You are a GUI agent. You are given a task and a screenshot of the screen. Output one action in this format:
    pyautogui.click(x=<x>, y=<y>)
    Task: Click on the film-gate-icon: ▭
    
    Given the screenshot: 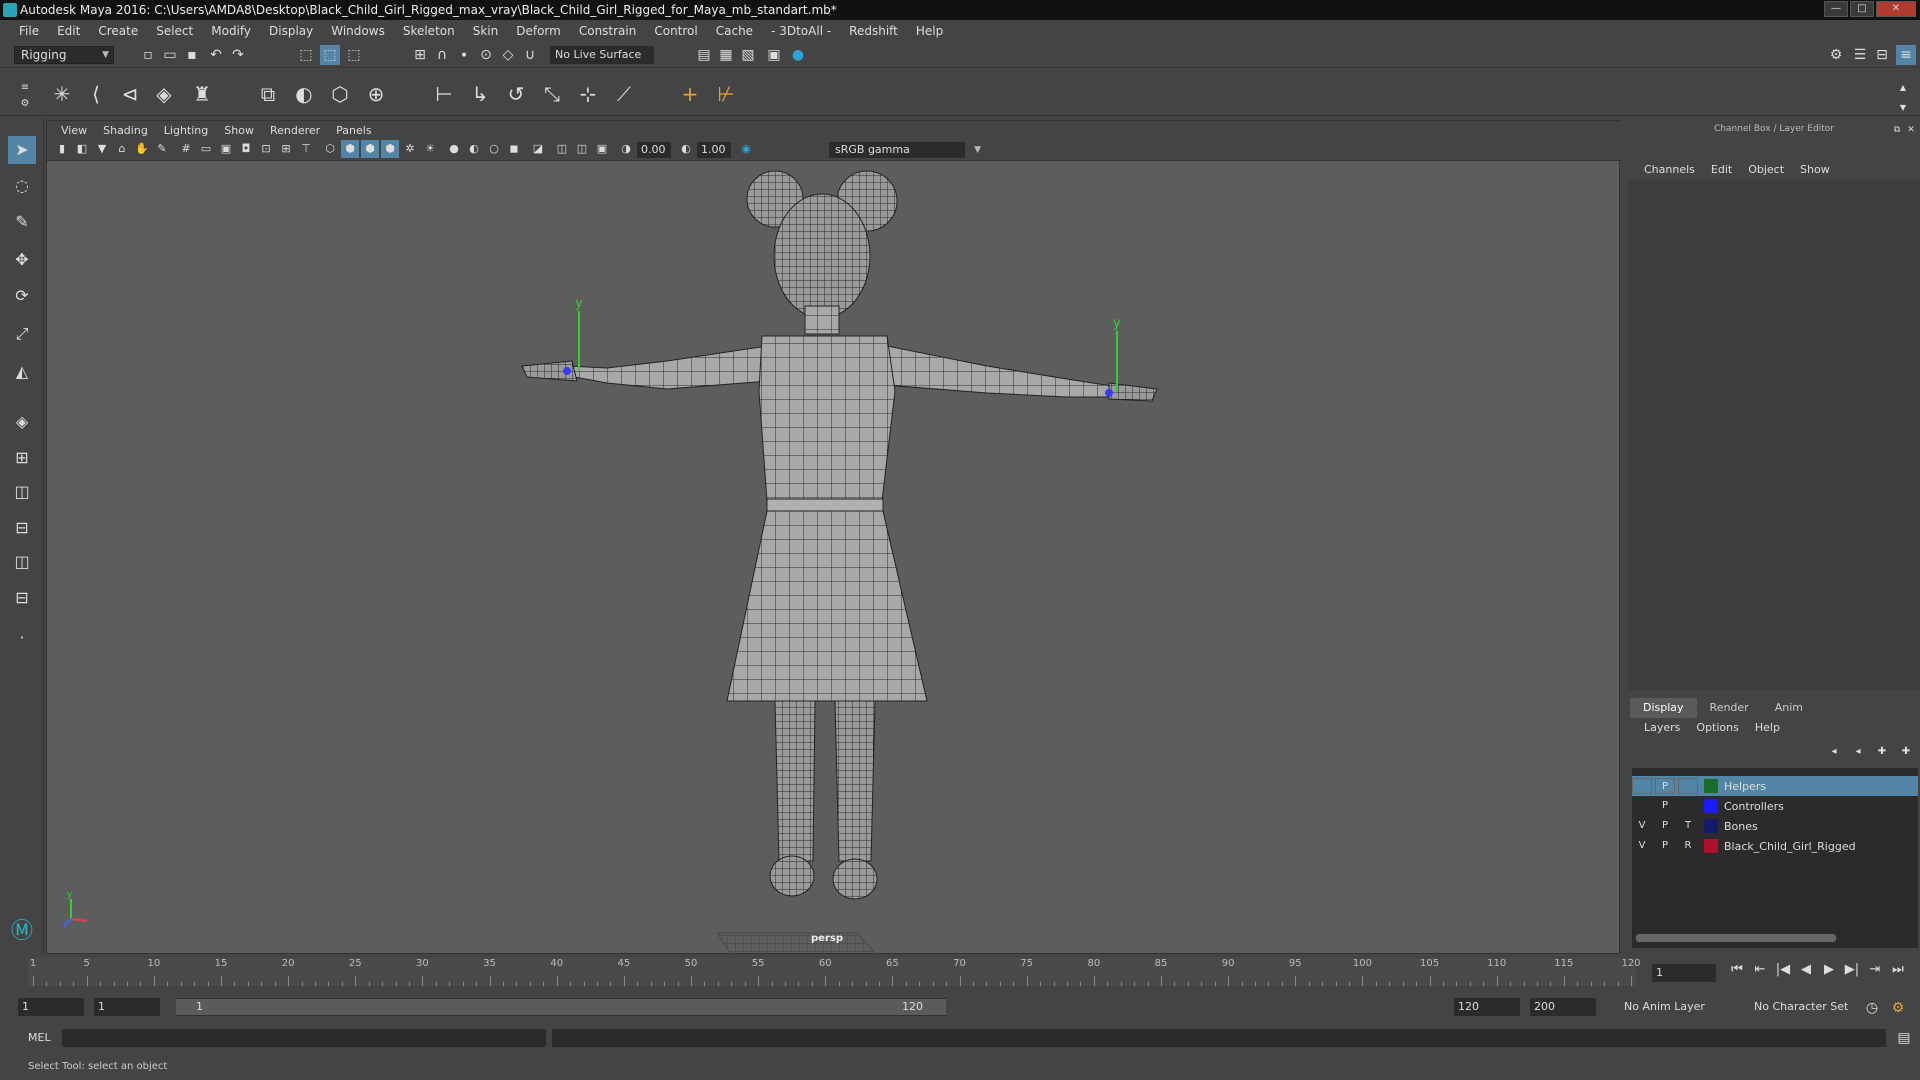 What is the action you would take?
    pyautogui.click(x=206, y=149)
    